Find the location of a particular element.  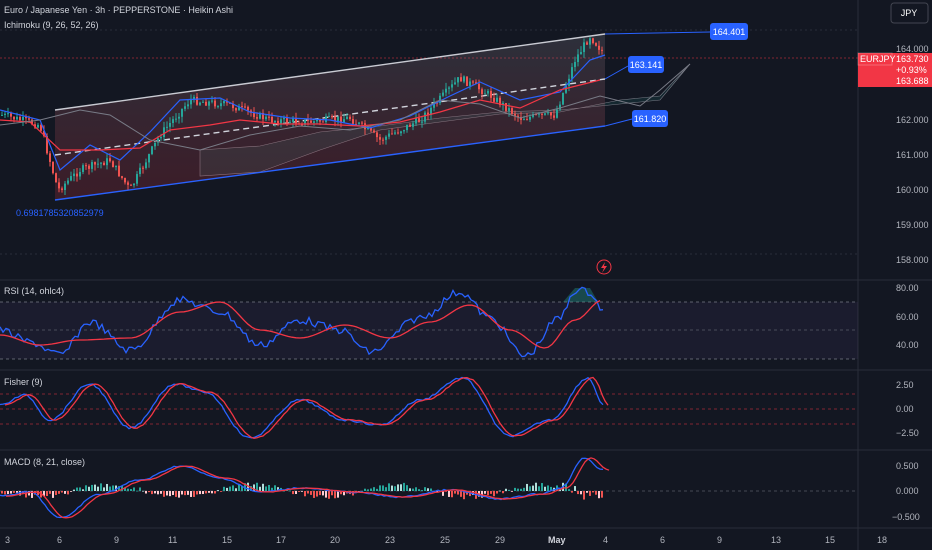

fisher-title: Fisher (9) is located at coordinates (23, 382).